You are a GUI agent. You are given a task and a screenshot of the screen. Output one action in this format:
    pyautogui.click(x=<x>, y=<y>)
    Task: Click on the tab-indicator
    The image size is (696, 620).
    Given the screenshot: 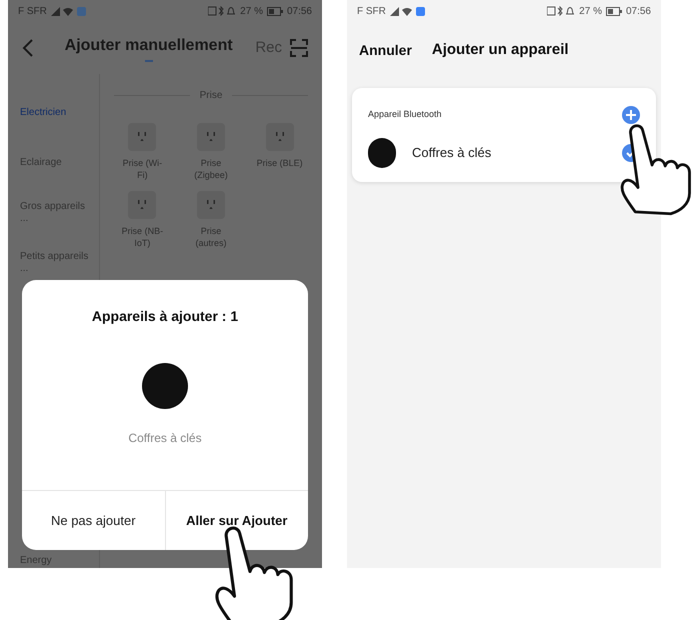 What is the action you would take?
    pyautogui.click(x=148, y=61)
    